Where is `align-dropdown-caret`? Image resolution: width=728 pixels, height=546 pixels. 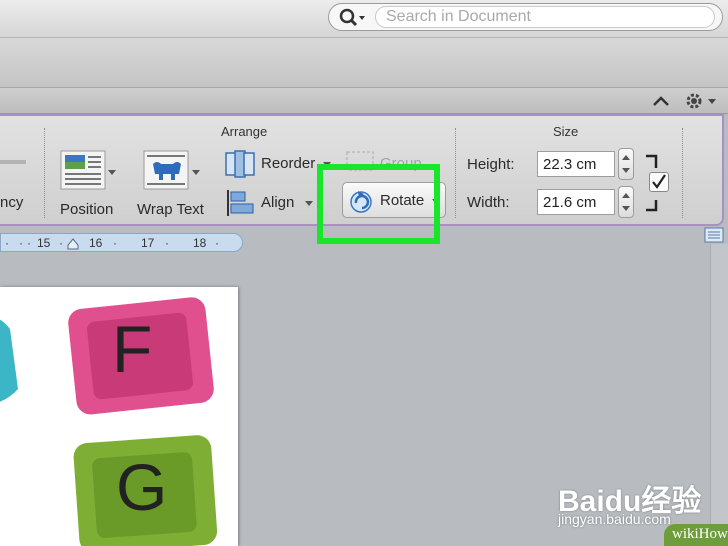 align-dropdown-caret is located at coordinates (309, 203).